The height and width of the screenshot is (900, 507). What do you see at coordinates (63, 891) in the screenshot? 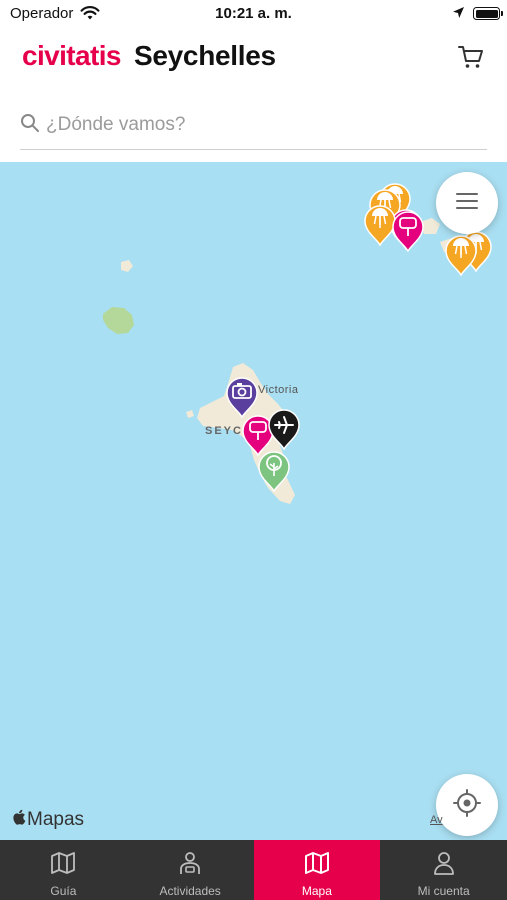
I see `tab-label: Guía` at bounding box center [63, 891].